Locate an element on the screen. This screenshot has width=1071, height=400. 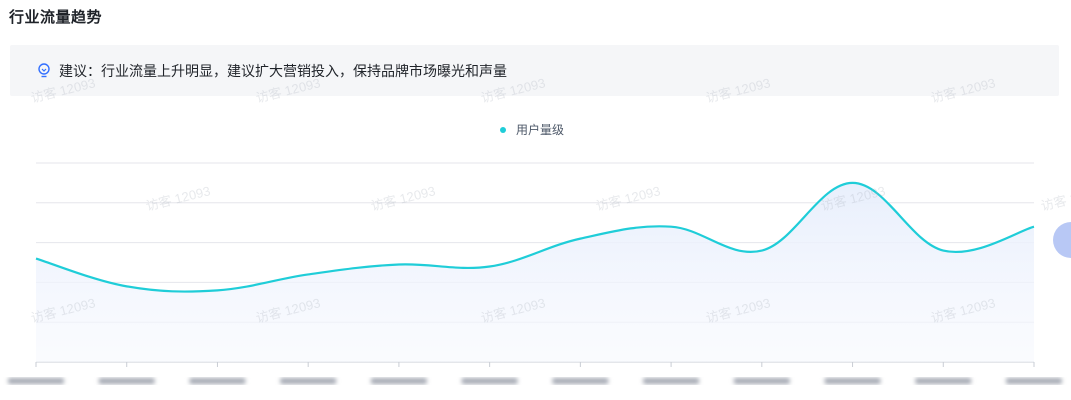
x-axis-labels is located at coordinates (535, 381).